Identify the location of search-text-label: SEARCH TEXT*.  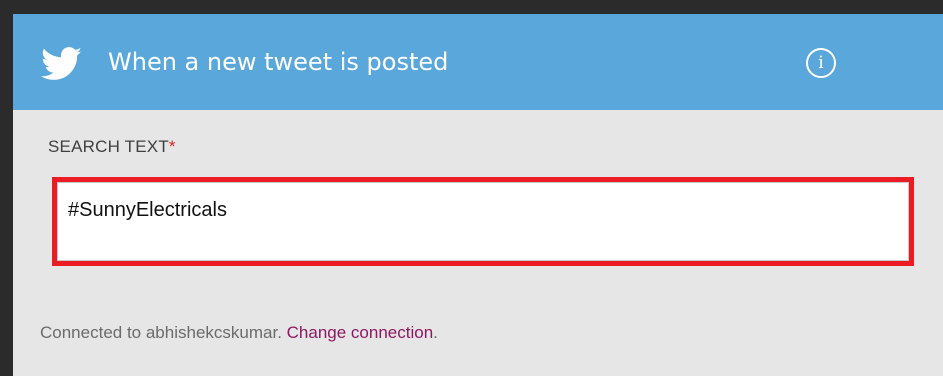
(112, 147).